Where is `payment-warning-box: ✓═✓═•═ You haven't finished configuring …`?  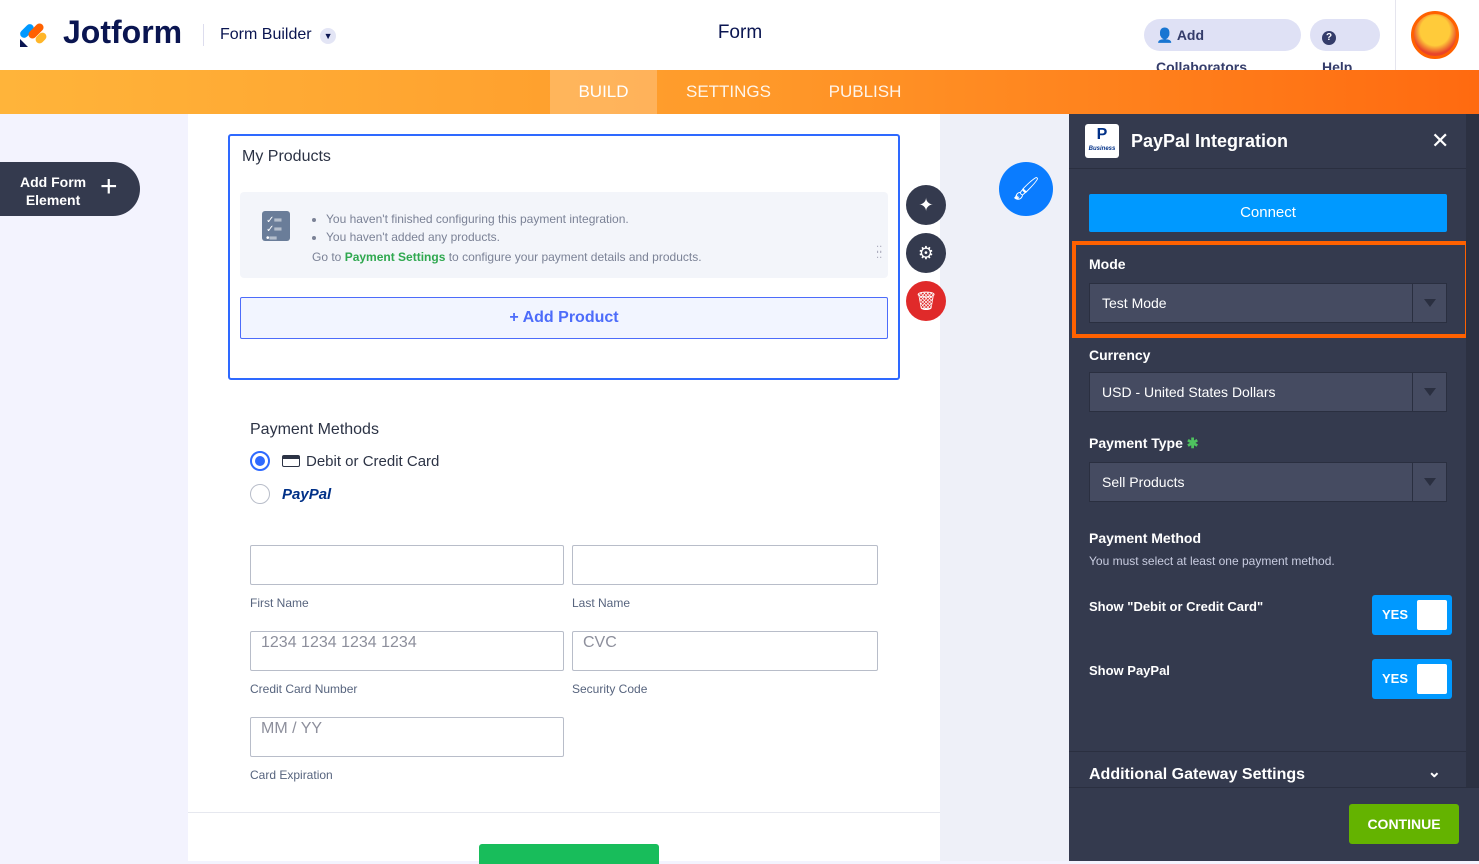
payment-warning-box: ✓═✓═•═ You haven't finished configuring … is located at coordinates (564, 235).